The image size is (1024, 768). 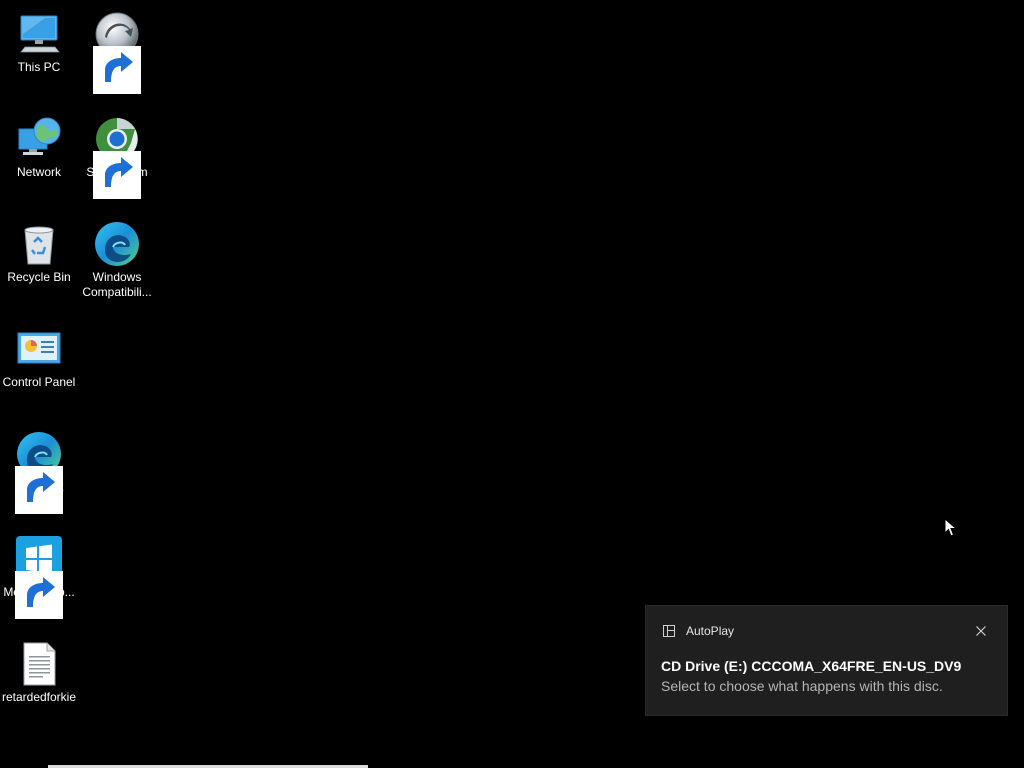 What do you see at coordinates (669, 631) in the screenshot?
I see `autoplay-icon` at bounding box center [669, 631].